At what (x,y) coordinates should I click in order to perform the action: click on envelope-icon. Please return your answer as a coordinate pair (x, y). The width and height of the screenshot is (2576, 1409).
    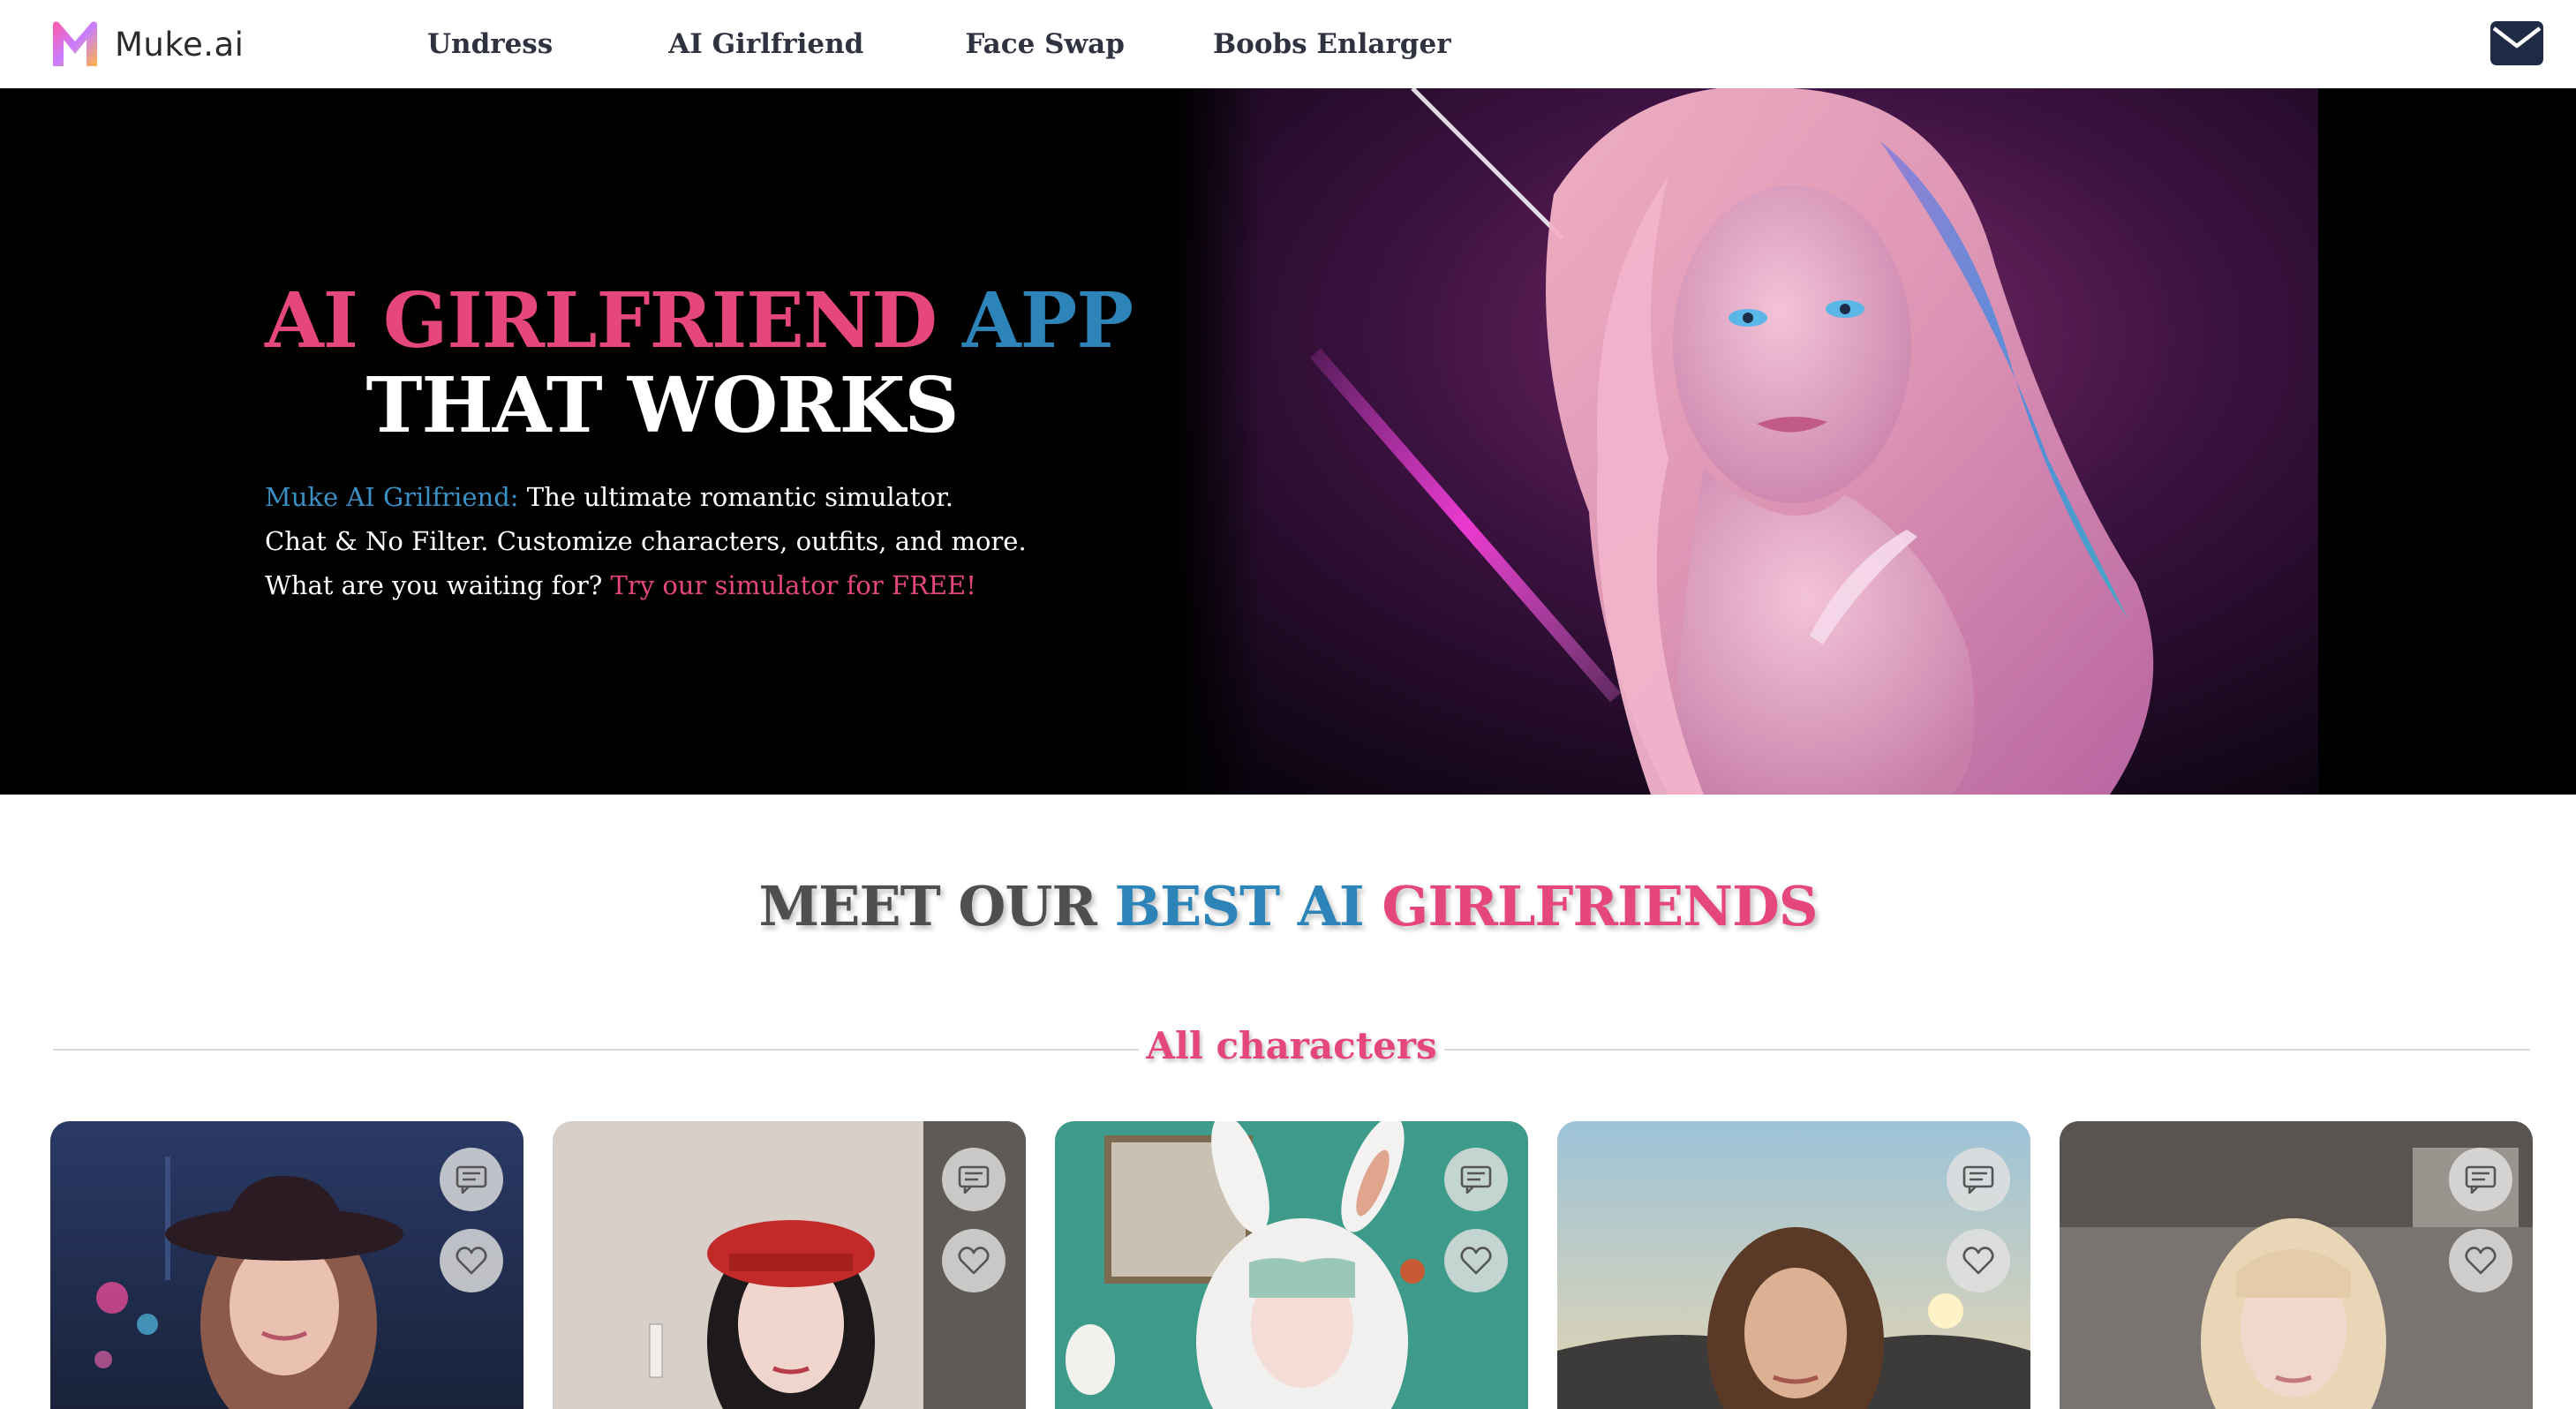
    Looking at the image, I should click on (2517, 43).